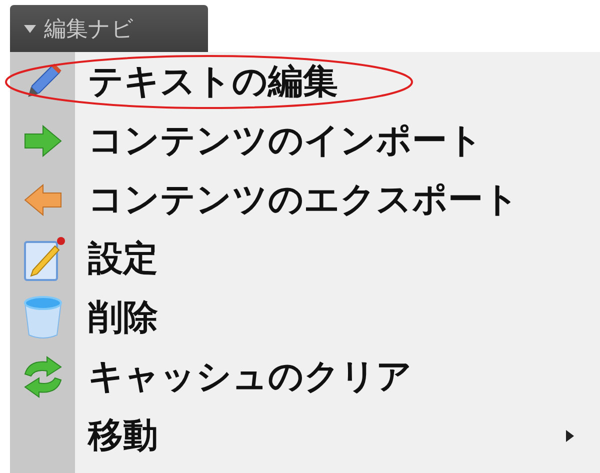  Describe the element at coordinates (30, 28) in the screenshot. I see `caret-icon` at that location.